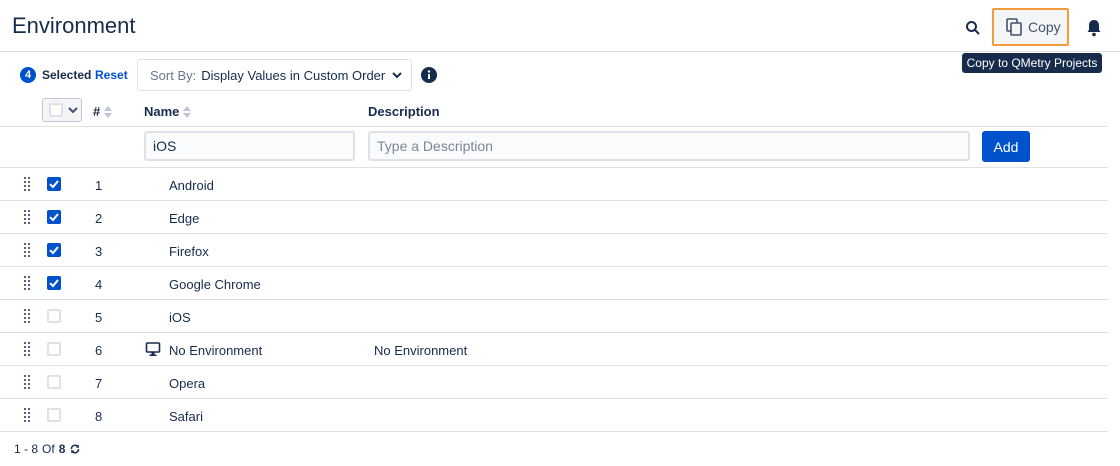 Image resolution: width=1120 pixels, height=466 pixels. I want to click on column-number-label: #, so click(97, 111).